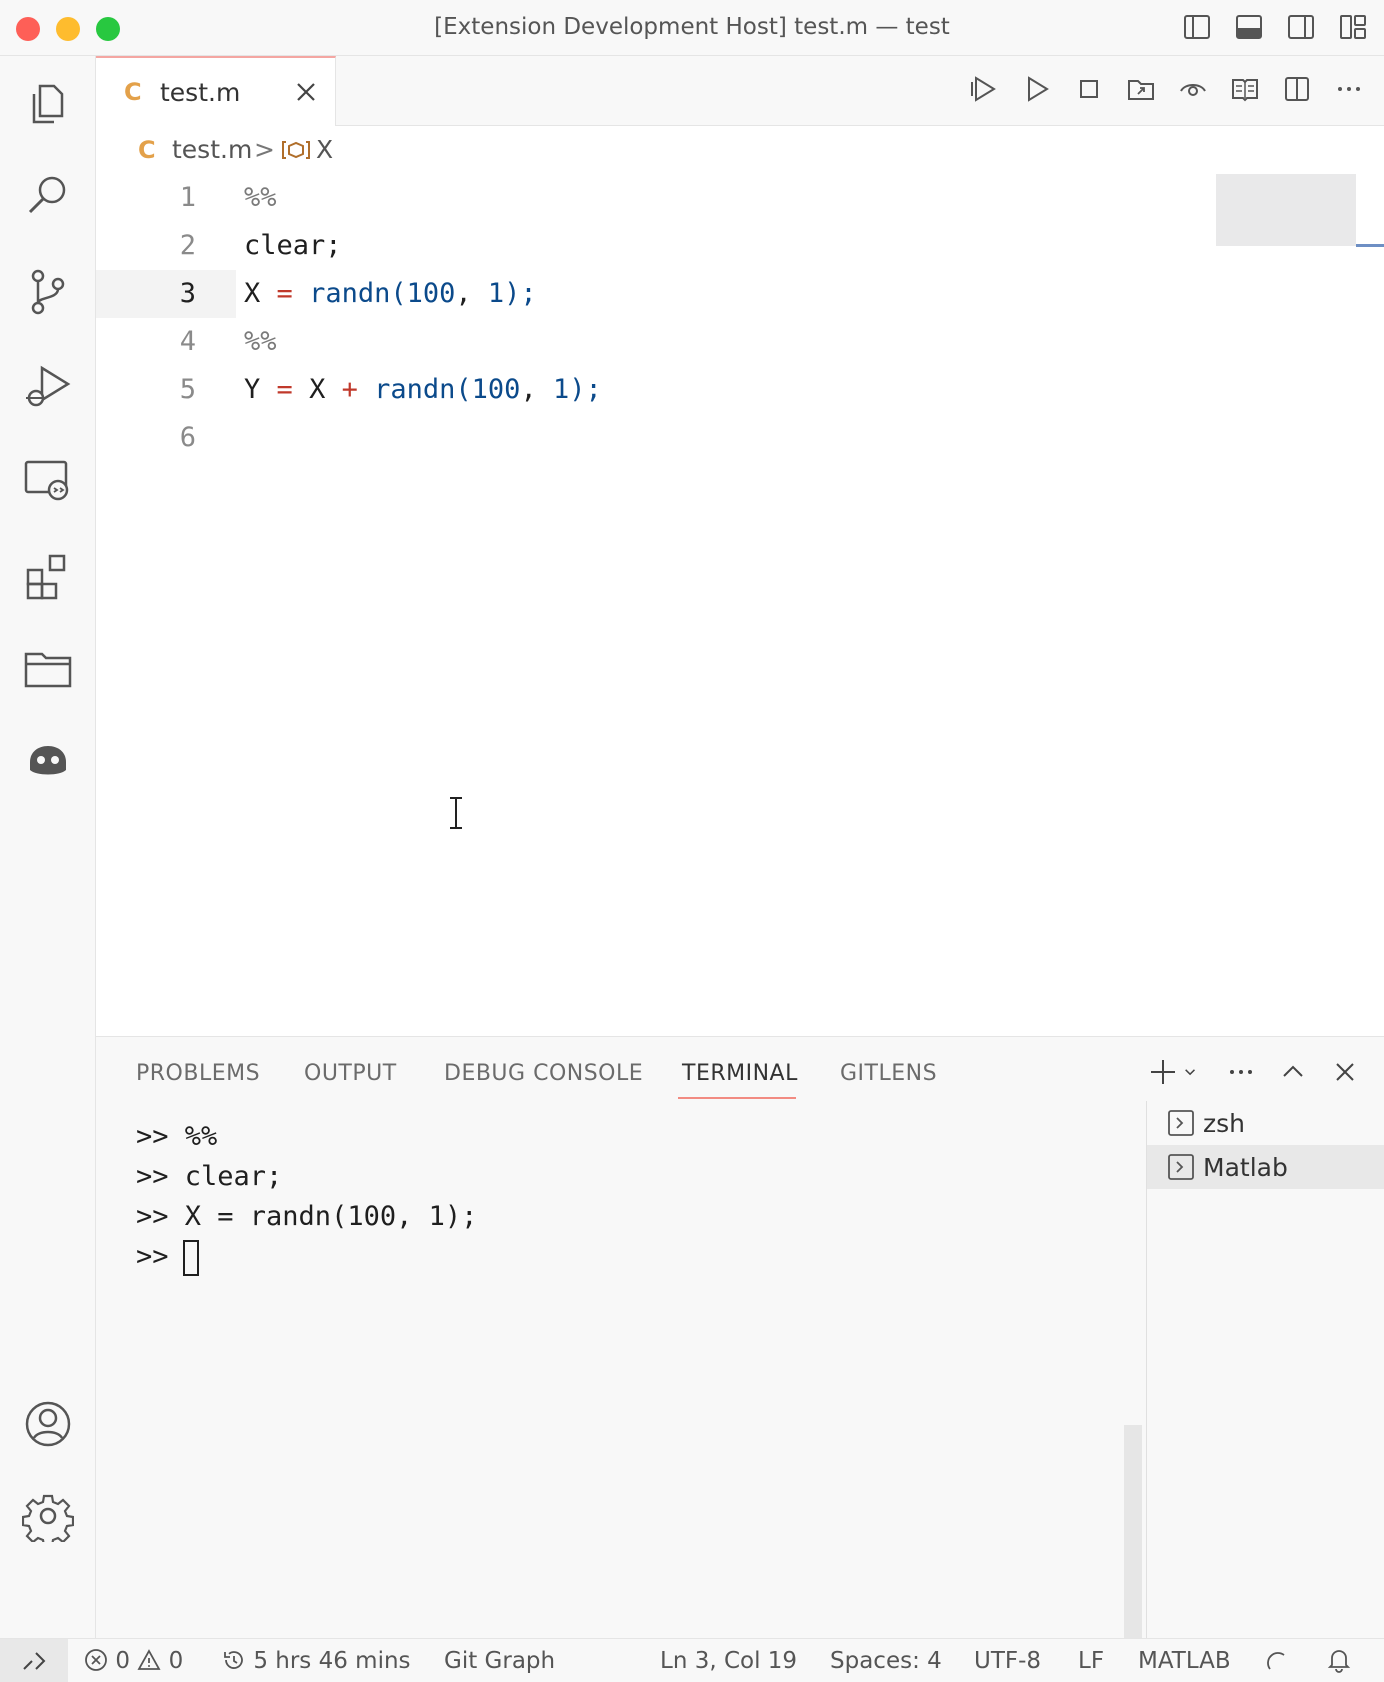 The width and height of the screenshot is (1384, 1682). Describe the element at coordinates (1193, 89) in the screenshot. I see `eye-icon` at that location.